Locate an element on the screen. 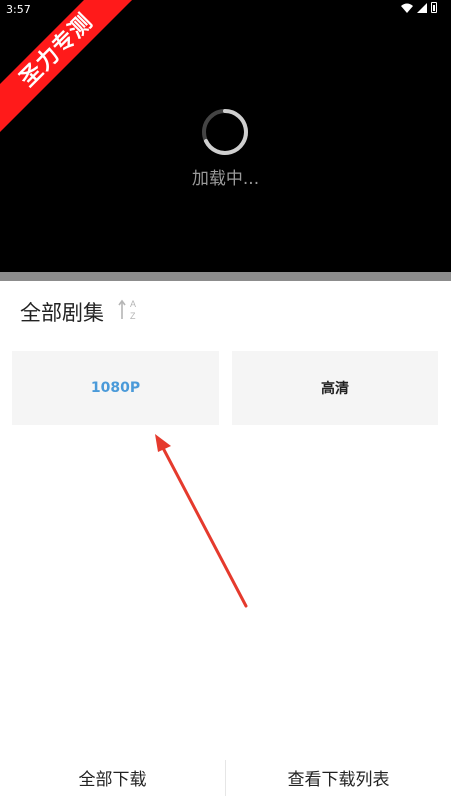 The height and width of the screenshot is (802, 451). signal-icon is located at coordinates (422, 7).